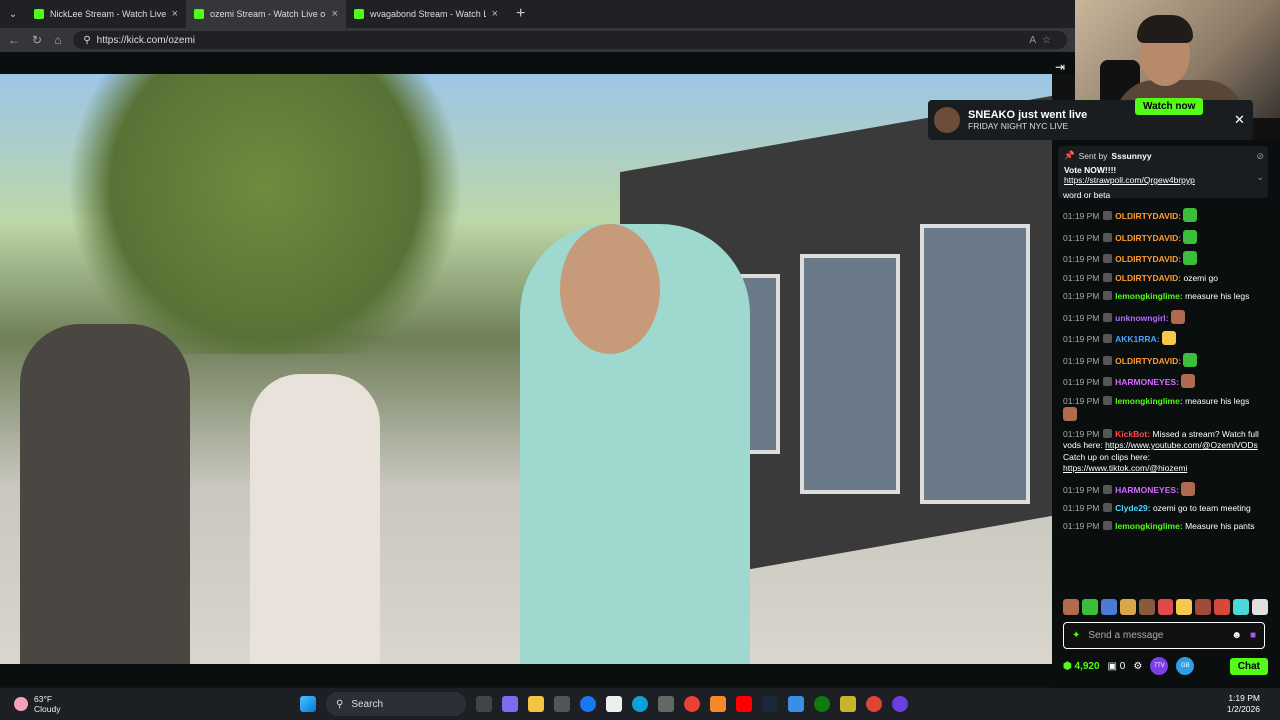  What do you see at coordinates (266, 14) in the screenshot?
I see `browser-tab-2: ozemi Stream - Watch Live o ×` at bounding box center [266, 14].